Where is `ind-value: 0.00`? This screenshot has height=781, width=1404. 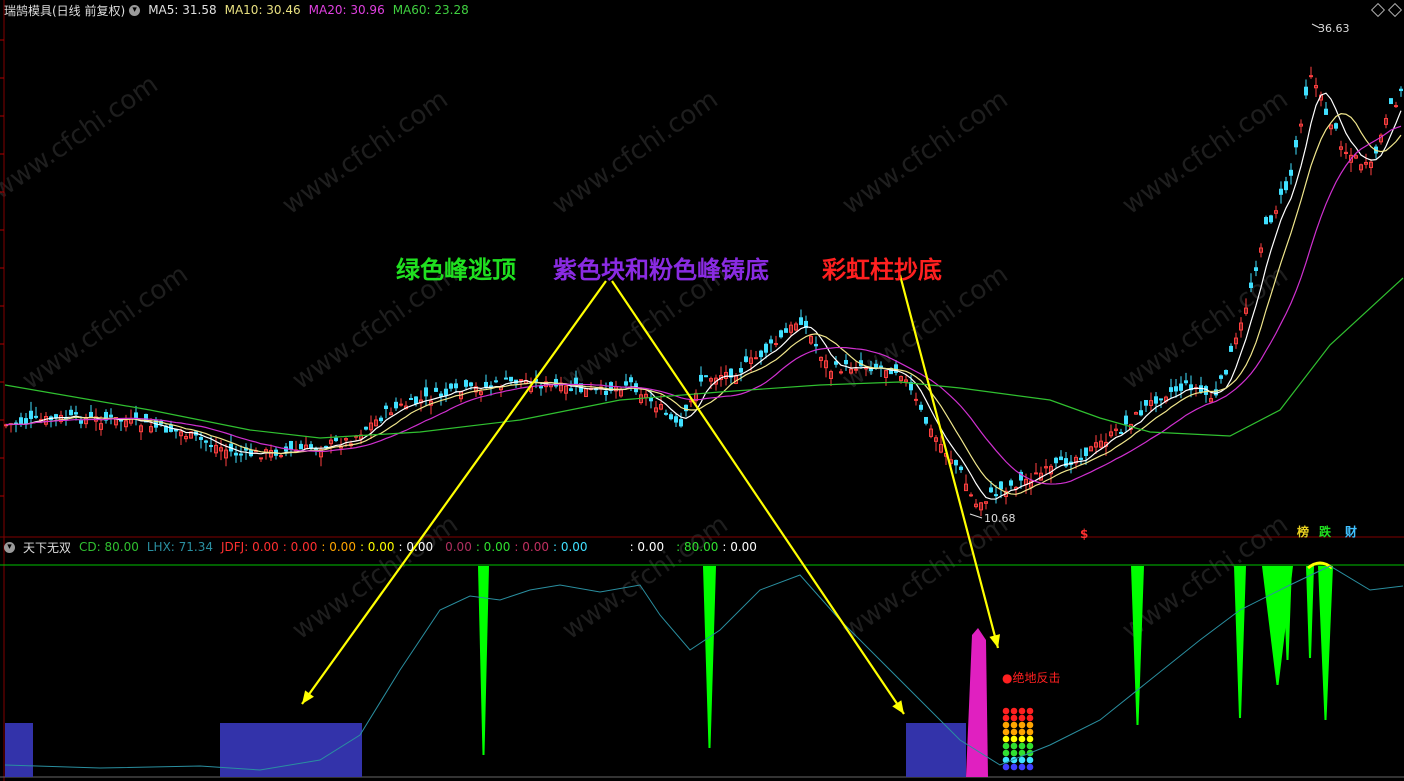 ind-value: 0.00 is located at coordinates (458, 547).